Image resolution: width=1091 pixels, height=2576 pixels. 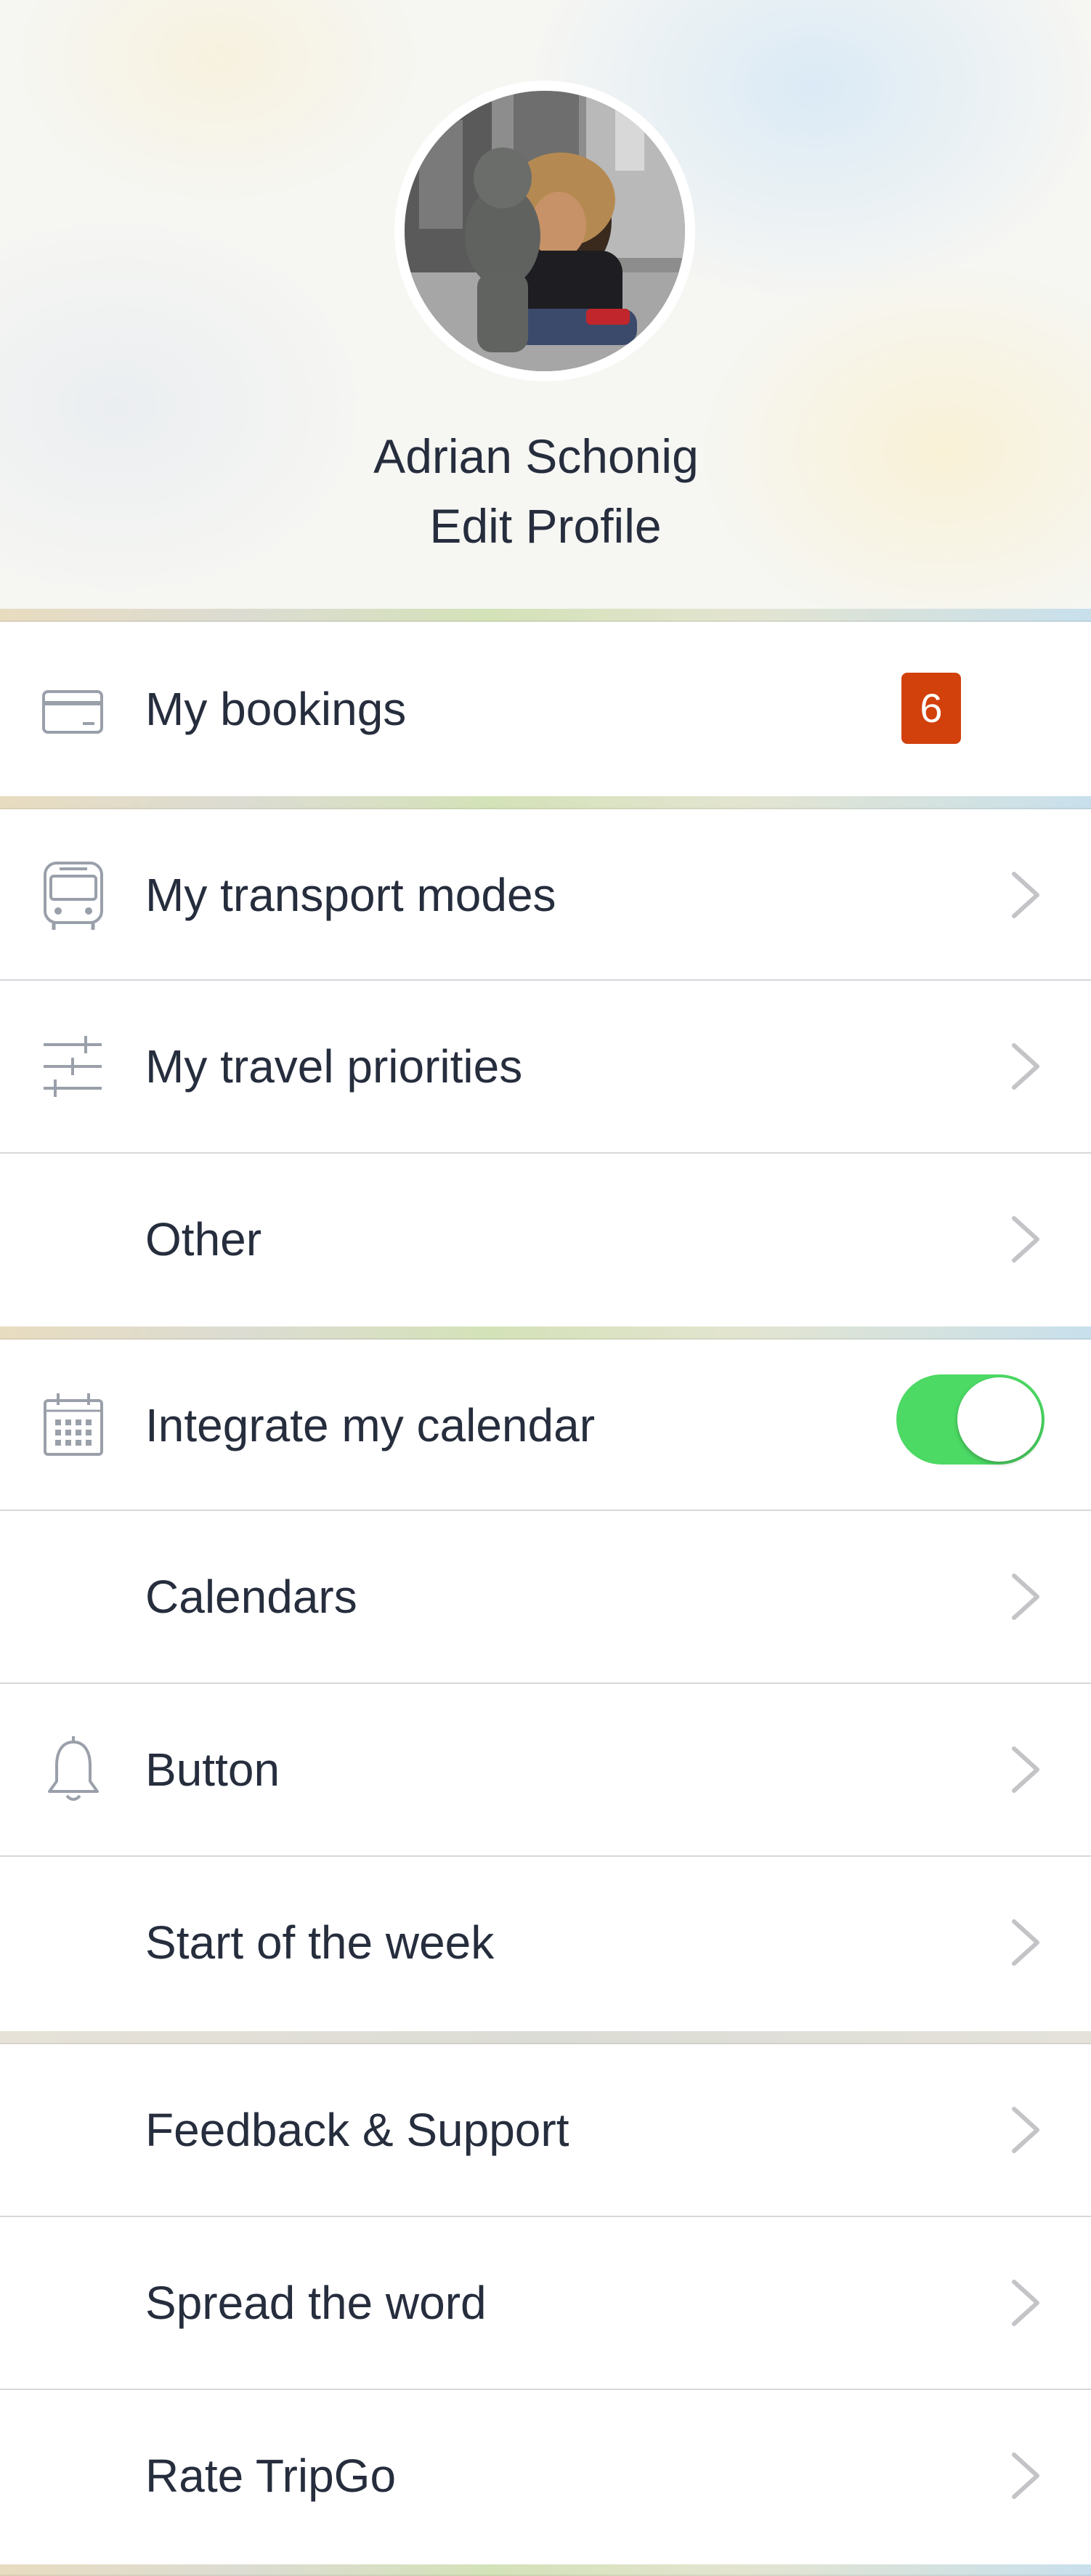 I want to click on menu-item-label: My travel priorities, so click(x=334, y=1066).